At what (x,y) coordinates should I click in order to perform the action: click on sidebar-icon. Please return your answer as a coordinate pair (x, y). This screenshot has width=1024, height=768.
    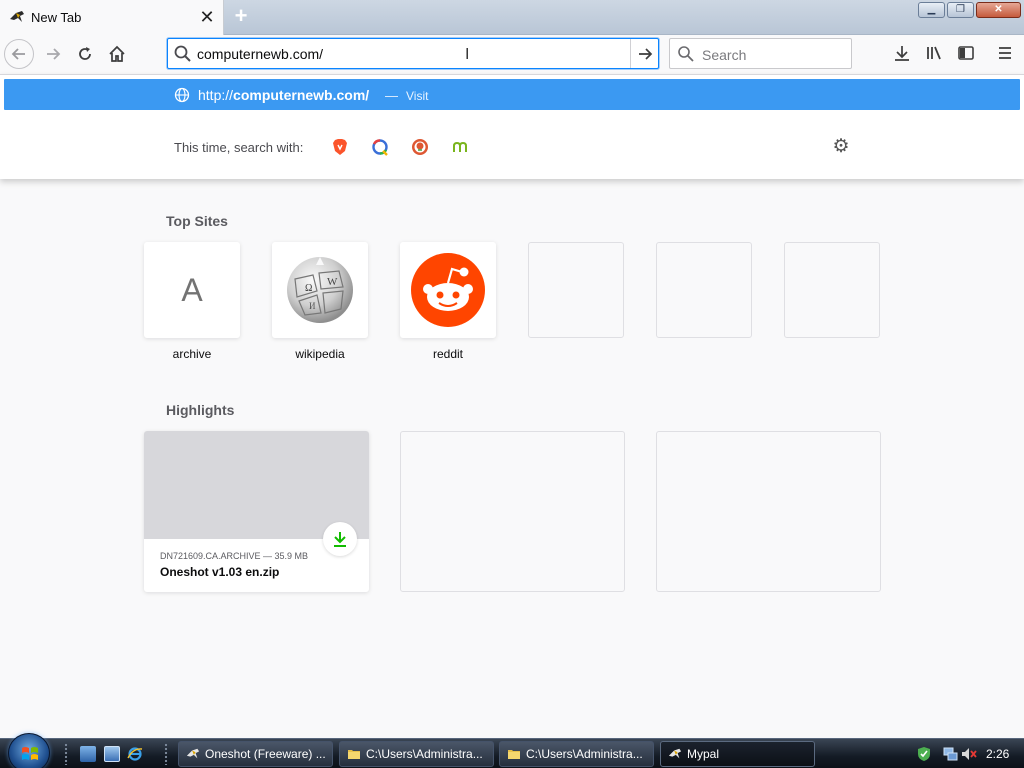
    Looking at the image, I should click on (966, 53).